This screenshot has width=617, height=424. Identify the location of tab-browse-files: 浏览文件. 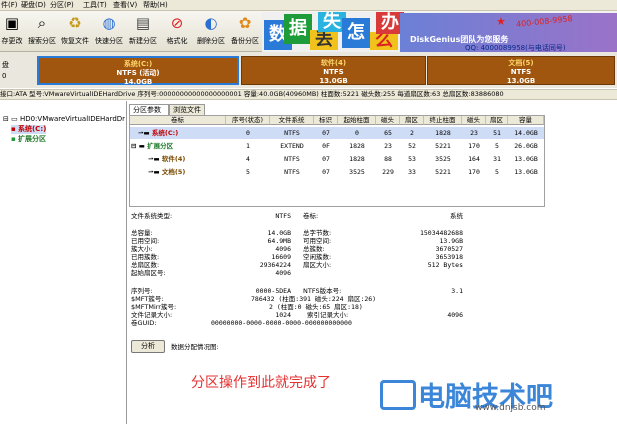
(187, 109).